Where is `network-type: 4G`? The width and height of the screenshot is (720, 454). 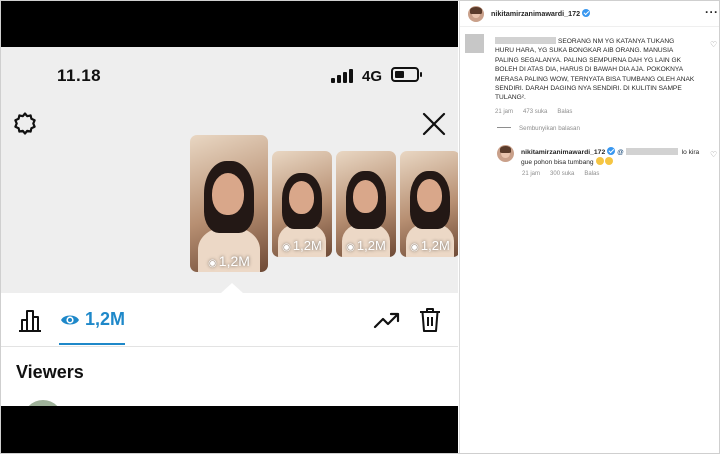 network-type: 4G is located at coordinates (372, 76).